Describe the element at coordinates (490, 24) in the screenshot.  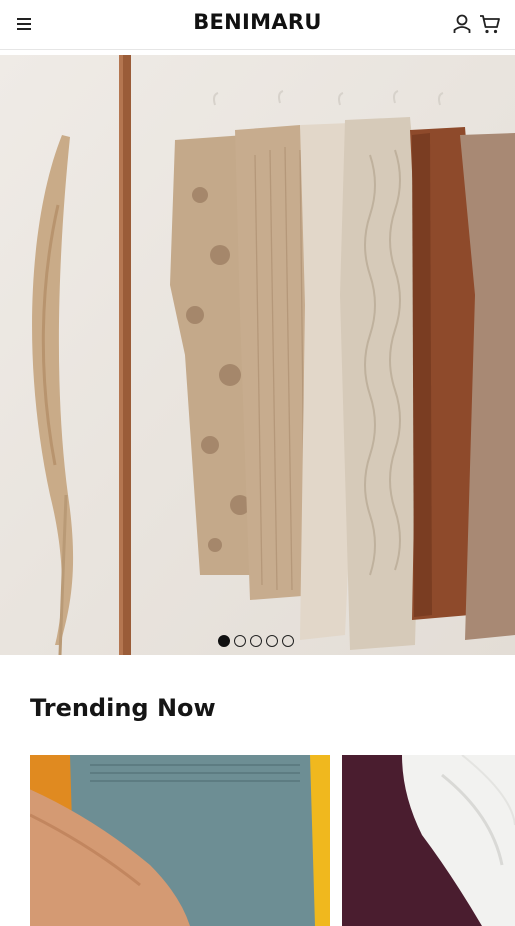
I see `cart-icon` at that location.